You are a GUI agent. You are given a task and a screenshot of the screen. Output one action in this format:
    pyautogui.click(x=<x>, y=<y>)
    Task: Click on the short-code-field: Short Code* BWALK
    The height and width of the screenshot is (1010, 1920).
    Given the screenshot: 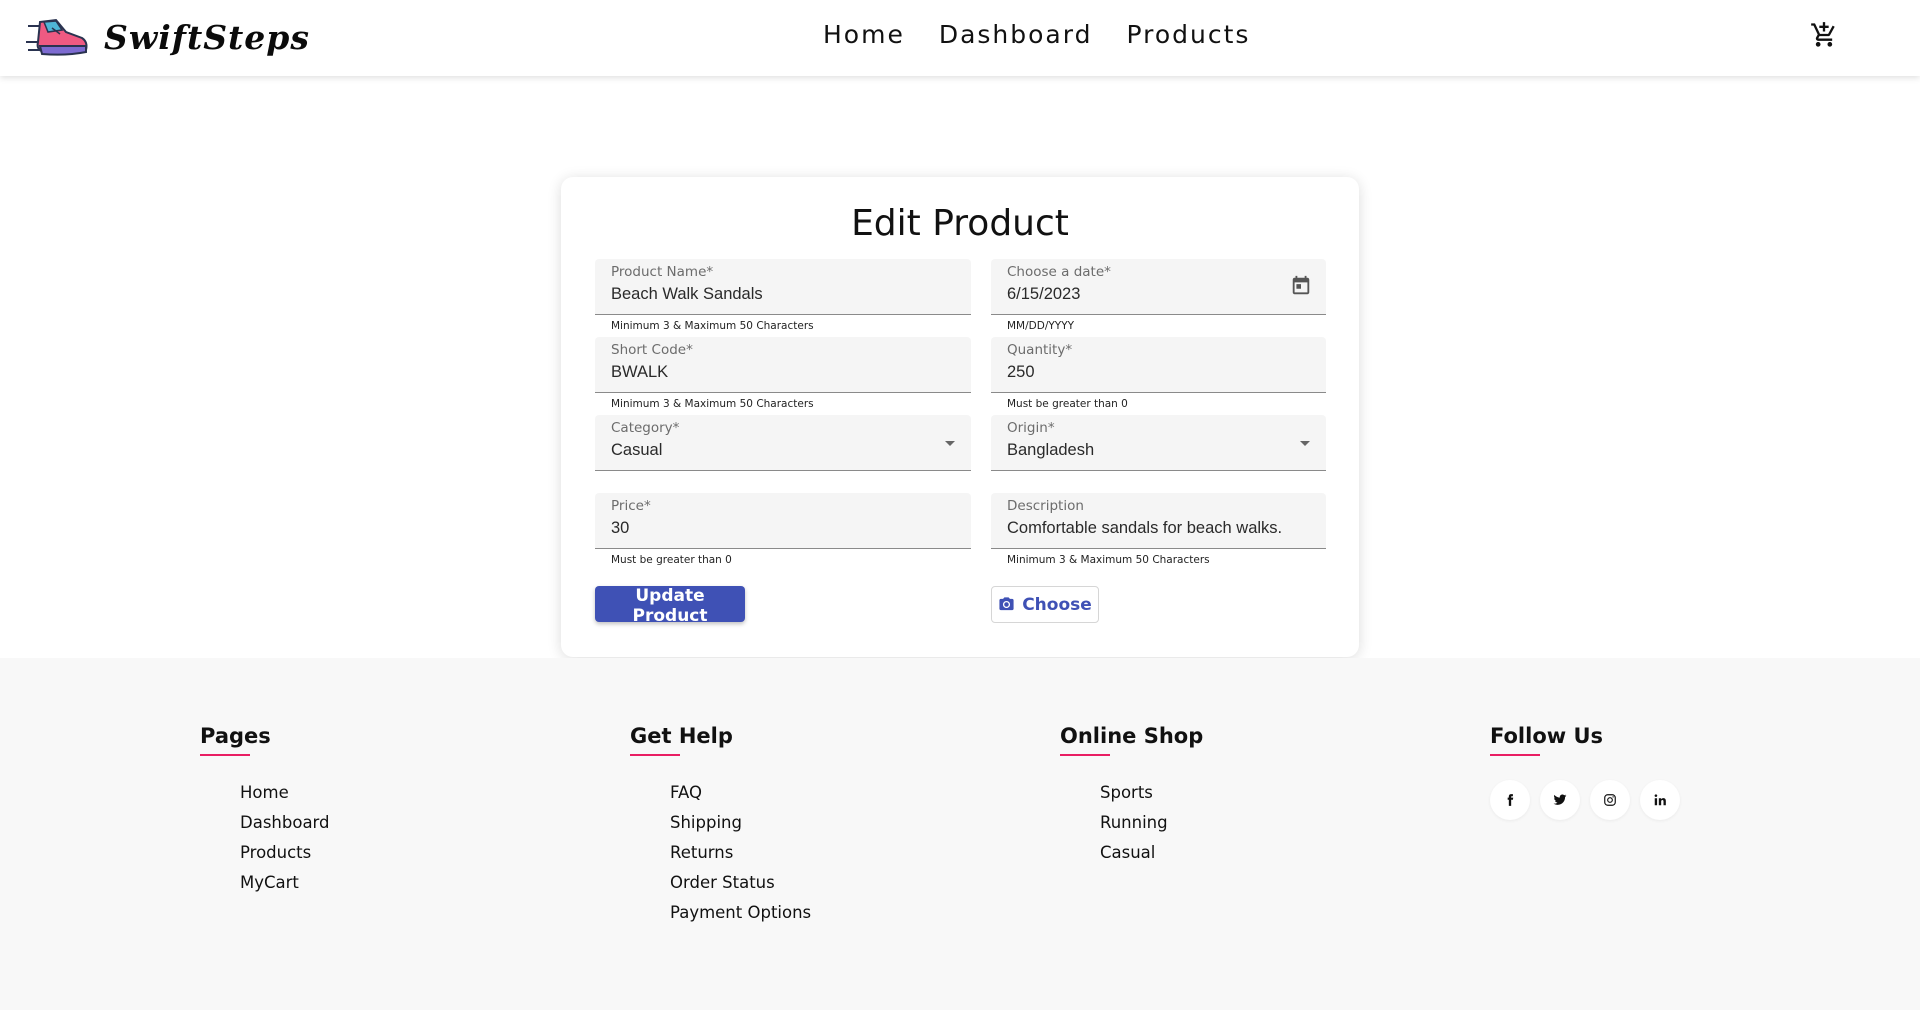 What is the action you would take?
    pyautogui.click(x=783, y=365)
    